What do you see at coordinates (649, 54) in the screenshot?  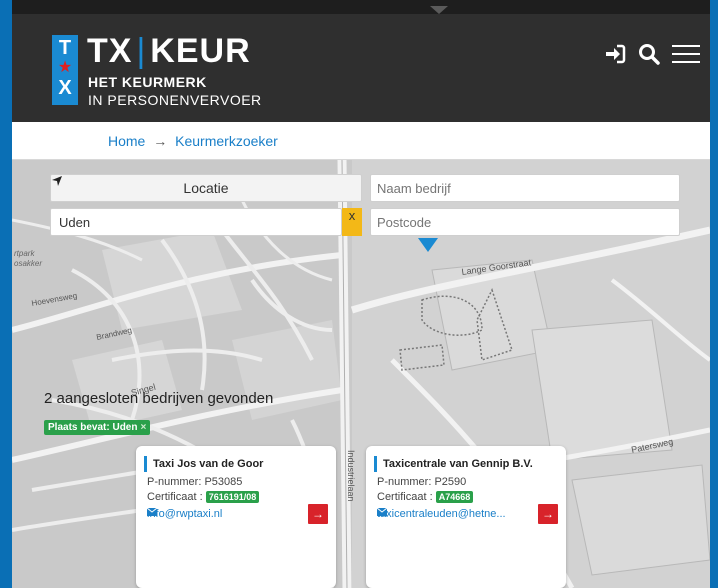 I see `search-icon` at bounding box center [649, 54].